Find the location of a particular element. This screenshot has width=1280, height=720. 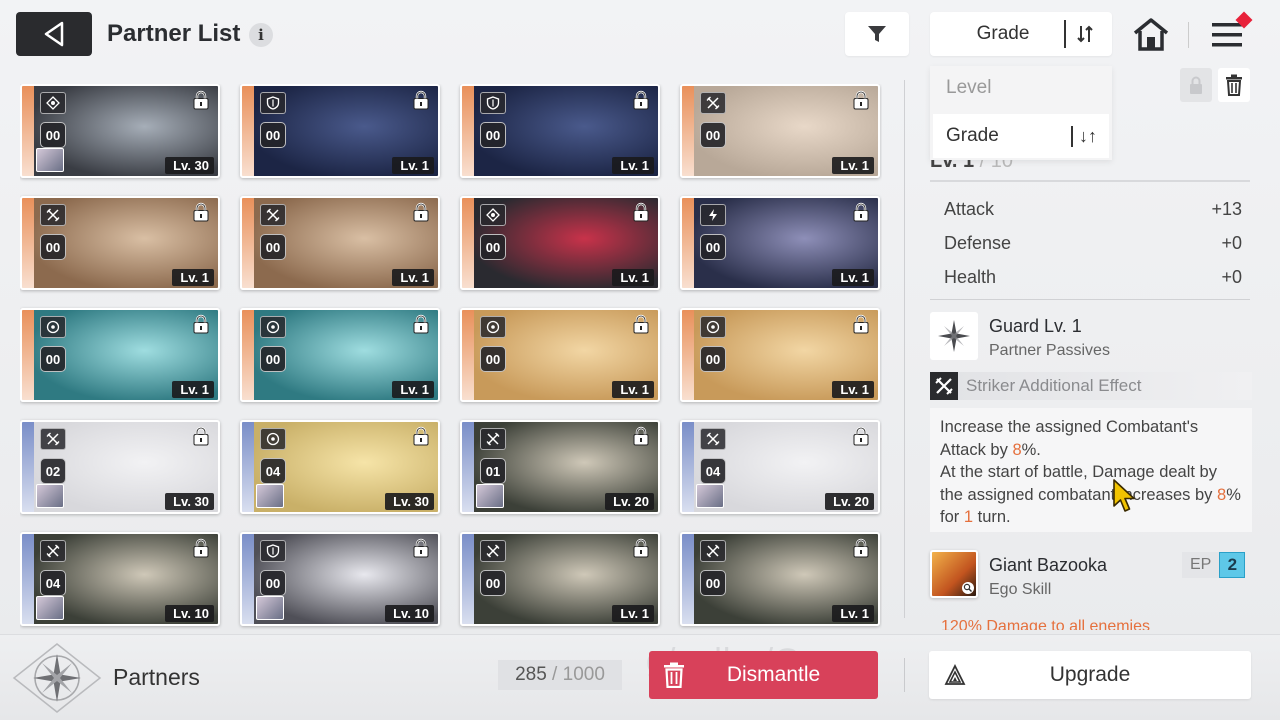

partner-count: 285 / 1000 is located at coordinates (560, 675).